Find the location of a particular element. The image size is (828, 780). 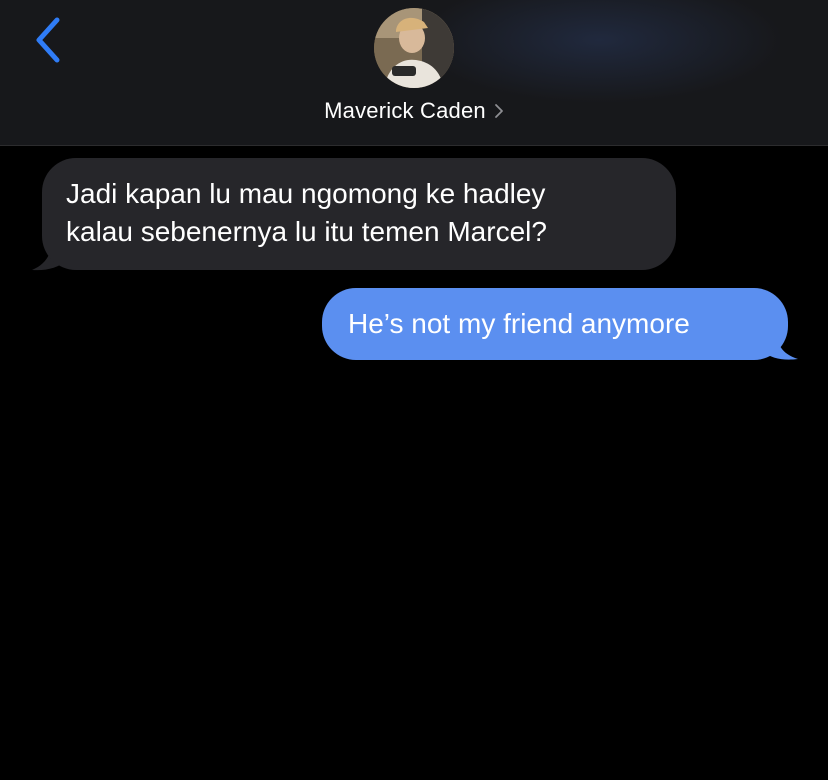

contact-details-link: Maverick Caden is located at coordinates (414, 111).